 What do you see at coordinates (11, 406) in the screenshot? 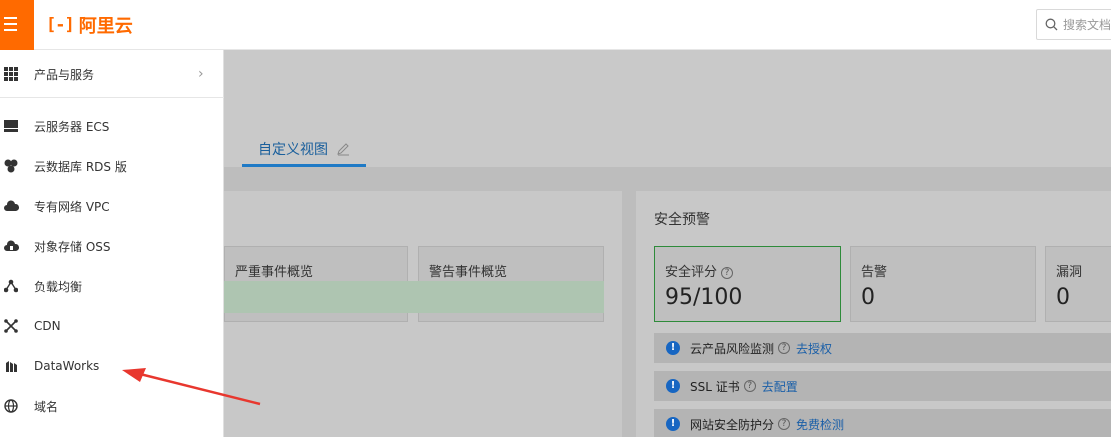
I see `globe-icon` at bounding box center [11, 406].